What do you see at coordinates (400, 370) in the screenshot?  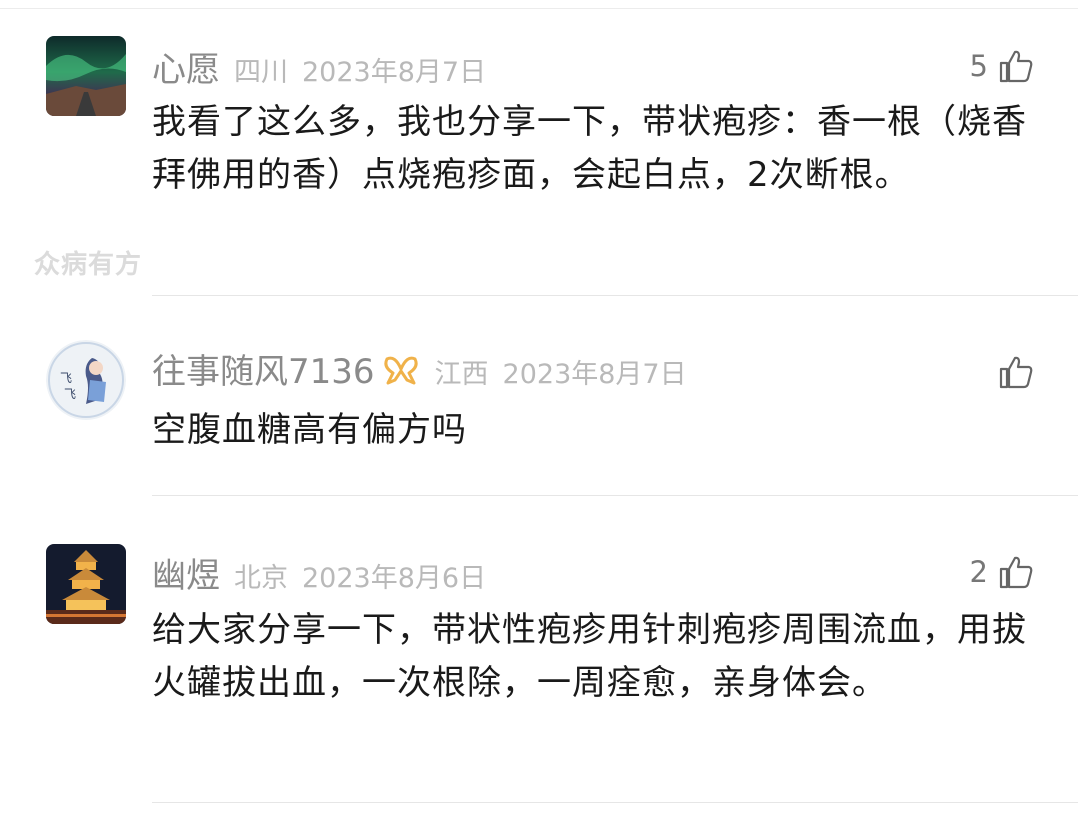 I see `vip-ribbon-icon` at bounding box center [400, 370].